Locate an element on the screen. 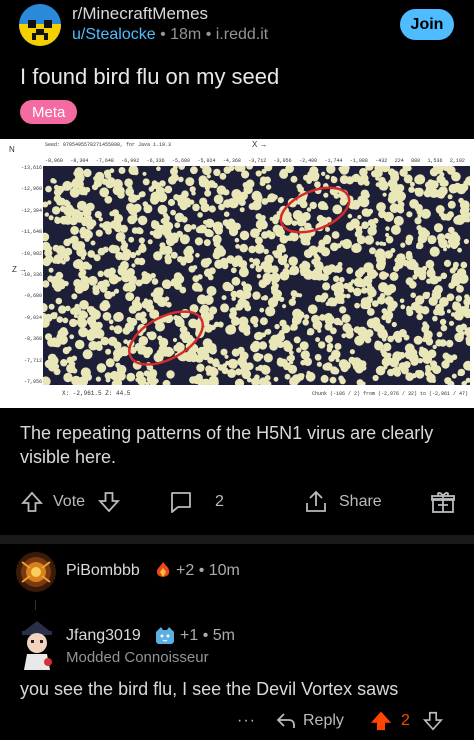 The height and width of the screenshot is (740, 474). z-tick-label: -7,056 is located at coordinates (32, 382).